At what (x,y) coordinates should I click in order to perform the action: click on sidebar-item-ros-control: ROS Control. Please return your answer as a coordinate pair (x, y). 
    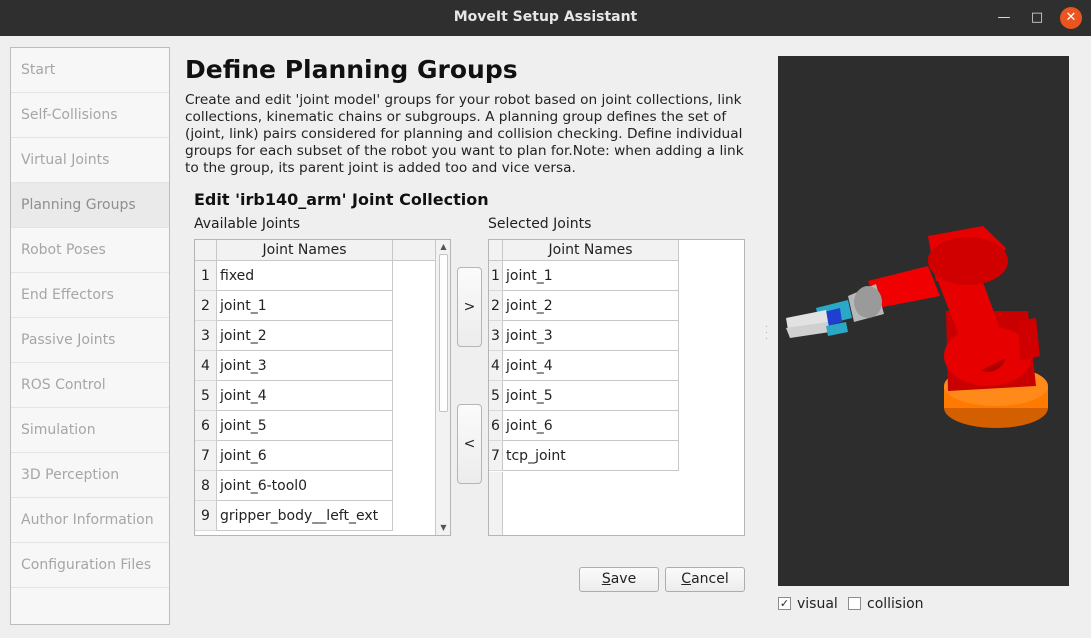
    Looking at the image, I should click on (90, 385).